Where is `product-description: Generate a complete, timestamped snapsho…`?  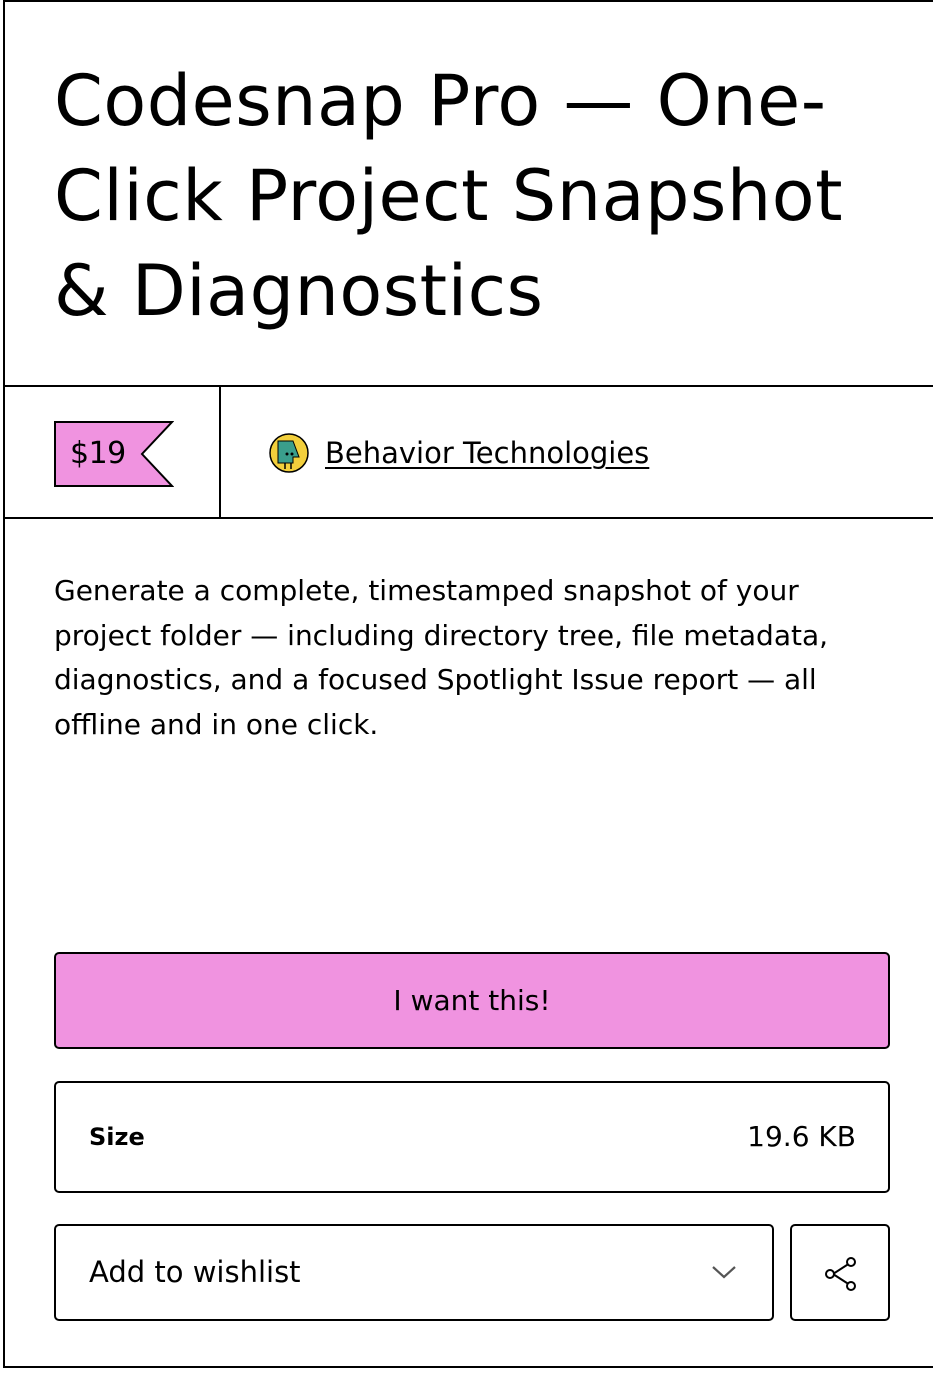
product-description: Generate a complete, timestamped snapsho… is located at coordinates (441, 657).